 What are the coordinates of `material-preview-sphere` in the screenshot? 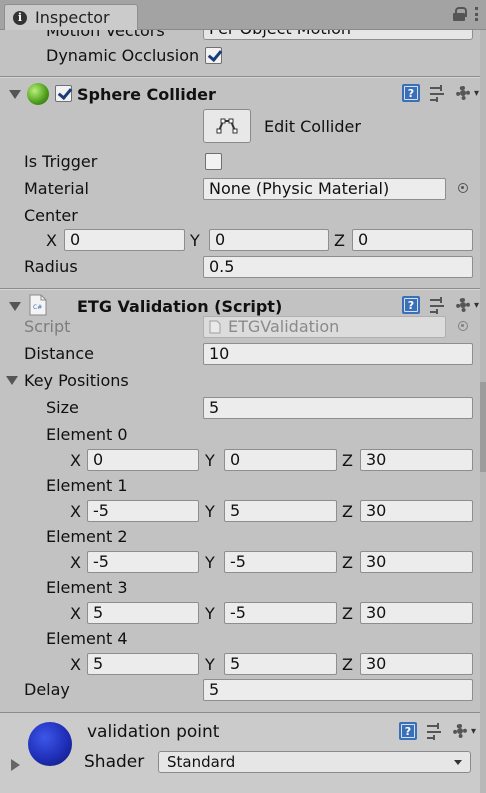 It's located at (50, 744).